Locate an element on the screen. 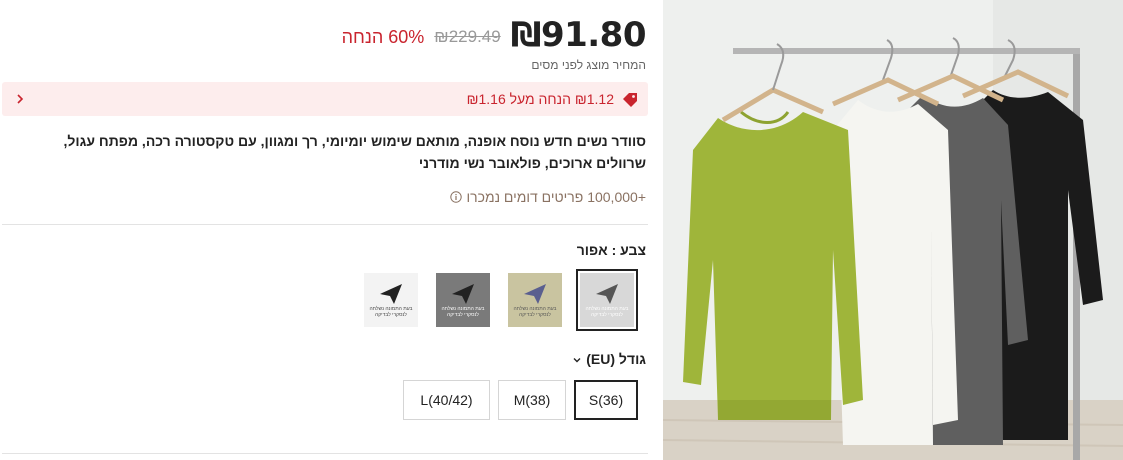 Image resolution: width=1123 pixels, height=460 pixels. current-price: ₪91.80 is located at coordinates (578, 35).